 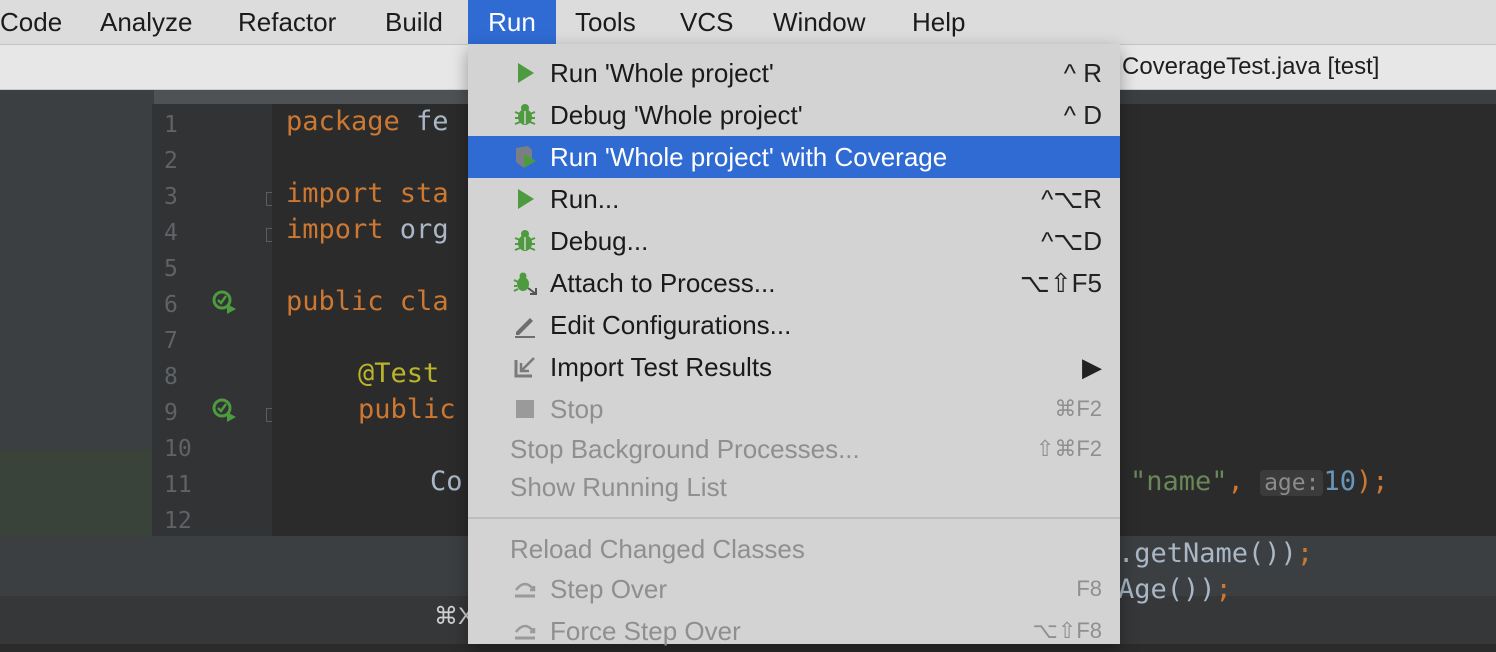 I want to click on menu-item-force-step-over: Force Step Over ⌥⇧F8, so click(x=794, y=631).